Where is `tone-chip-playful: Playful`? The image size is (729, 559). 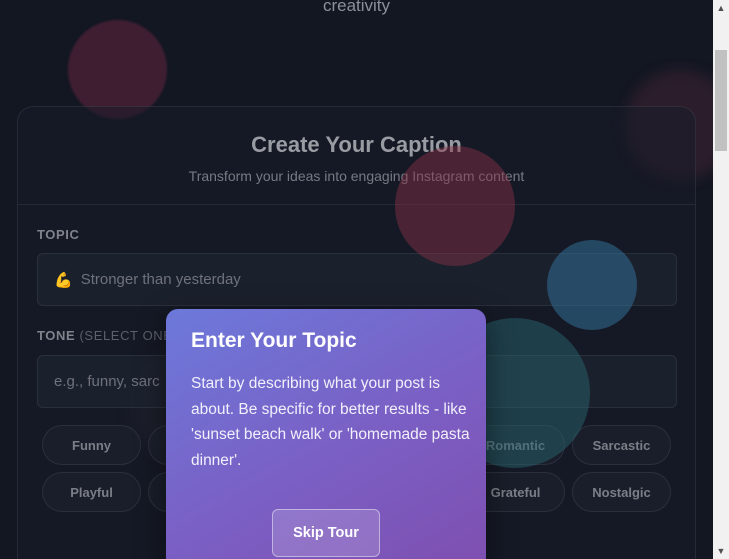
tone-chip-playful: Playful is located at coordinates (91, 492).